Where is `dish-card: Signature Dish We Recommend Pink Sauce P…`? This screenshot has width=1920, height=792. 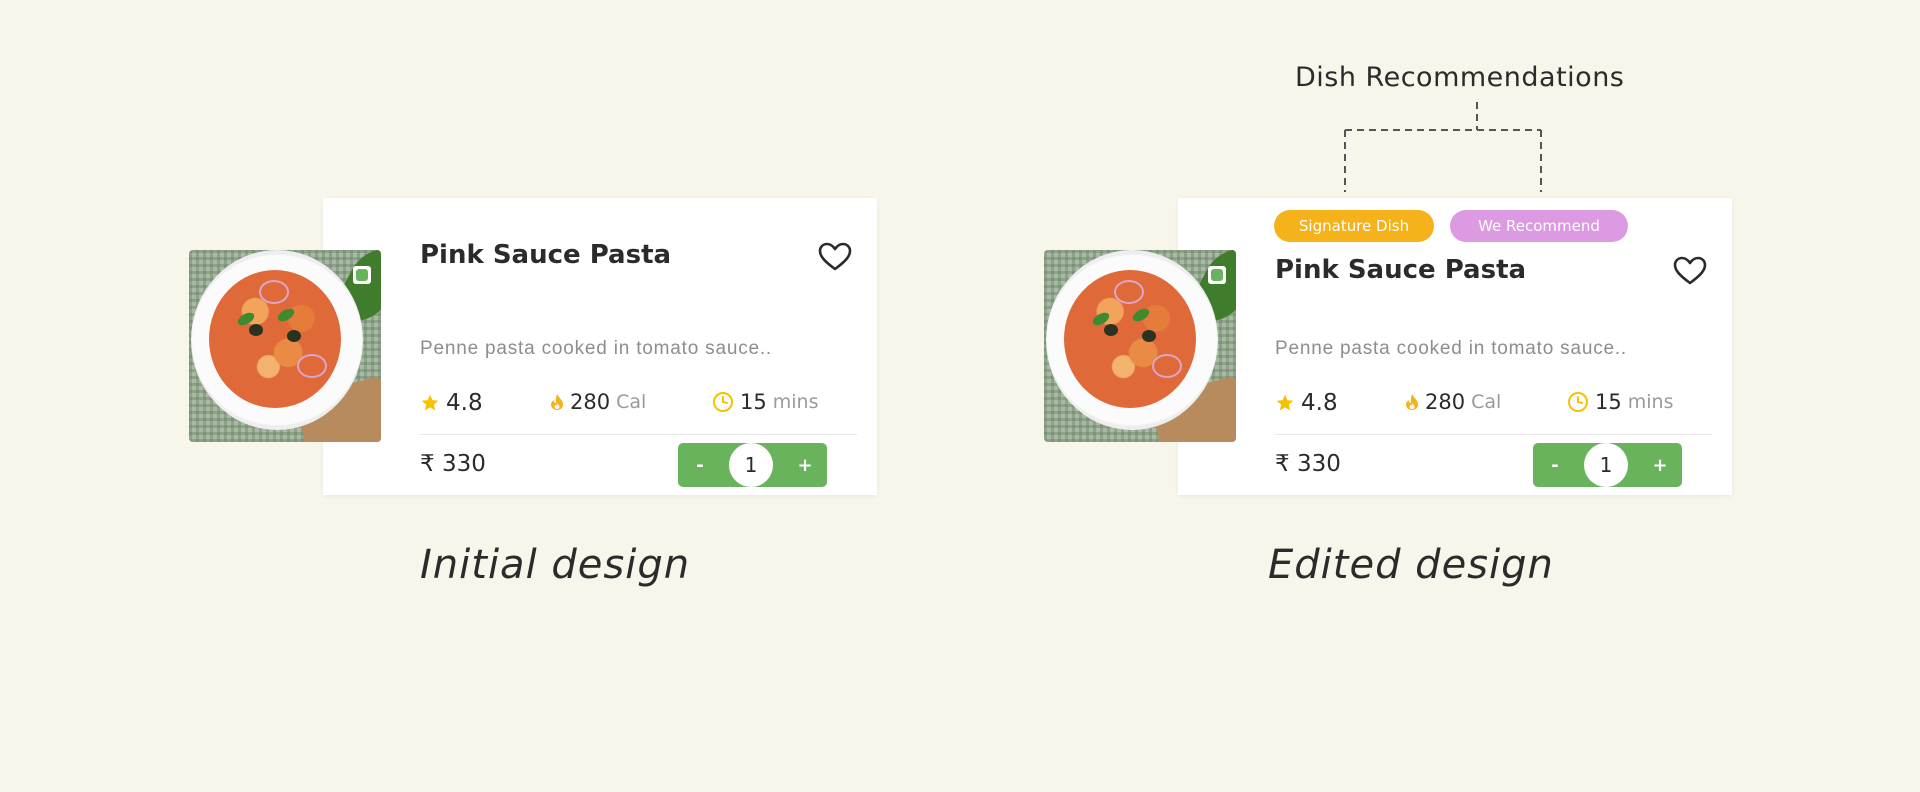 dish-card: Signature Dish We Recommend Pink Sauce P… is located at coordinates (1455, 346).